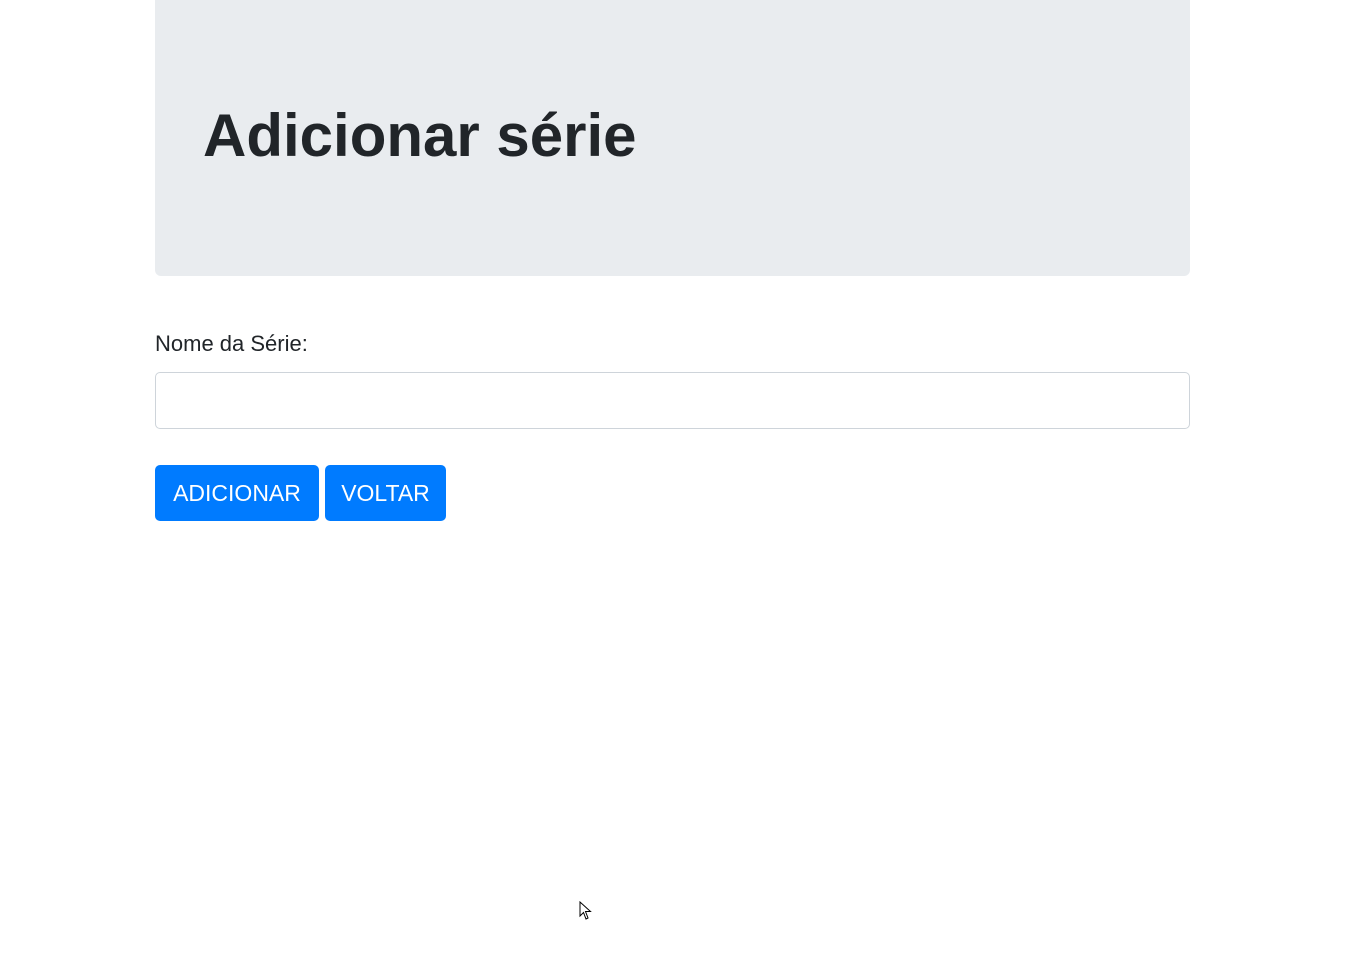 This screenshot has width=1345, height=955. Describe the element at coordinates (231, 343) in the screenshot. I see `series-name-label: Nome da Série:` at that location.